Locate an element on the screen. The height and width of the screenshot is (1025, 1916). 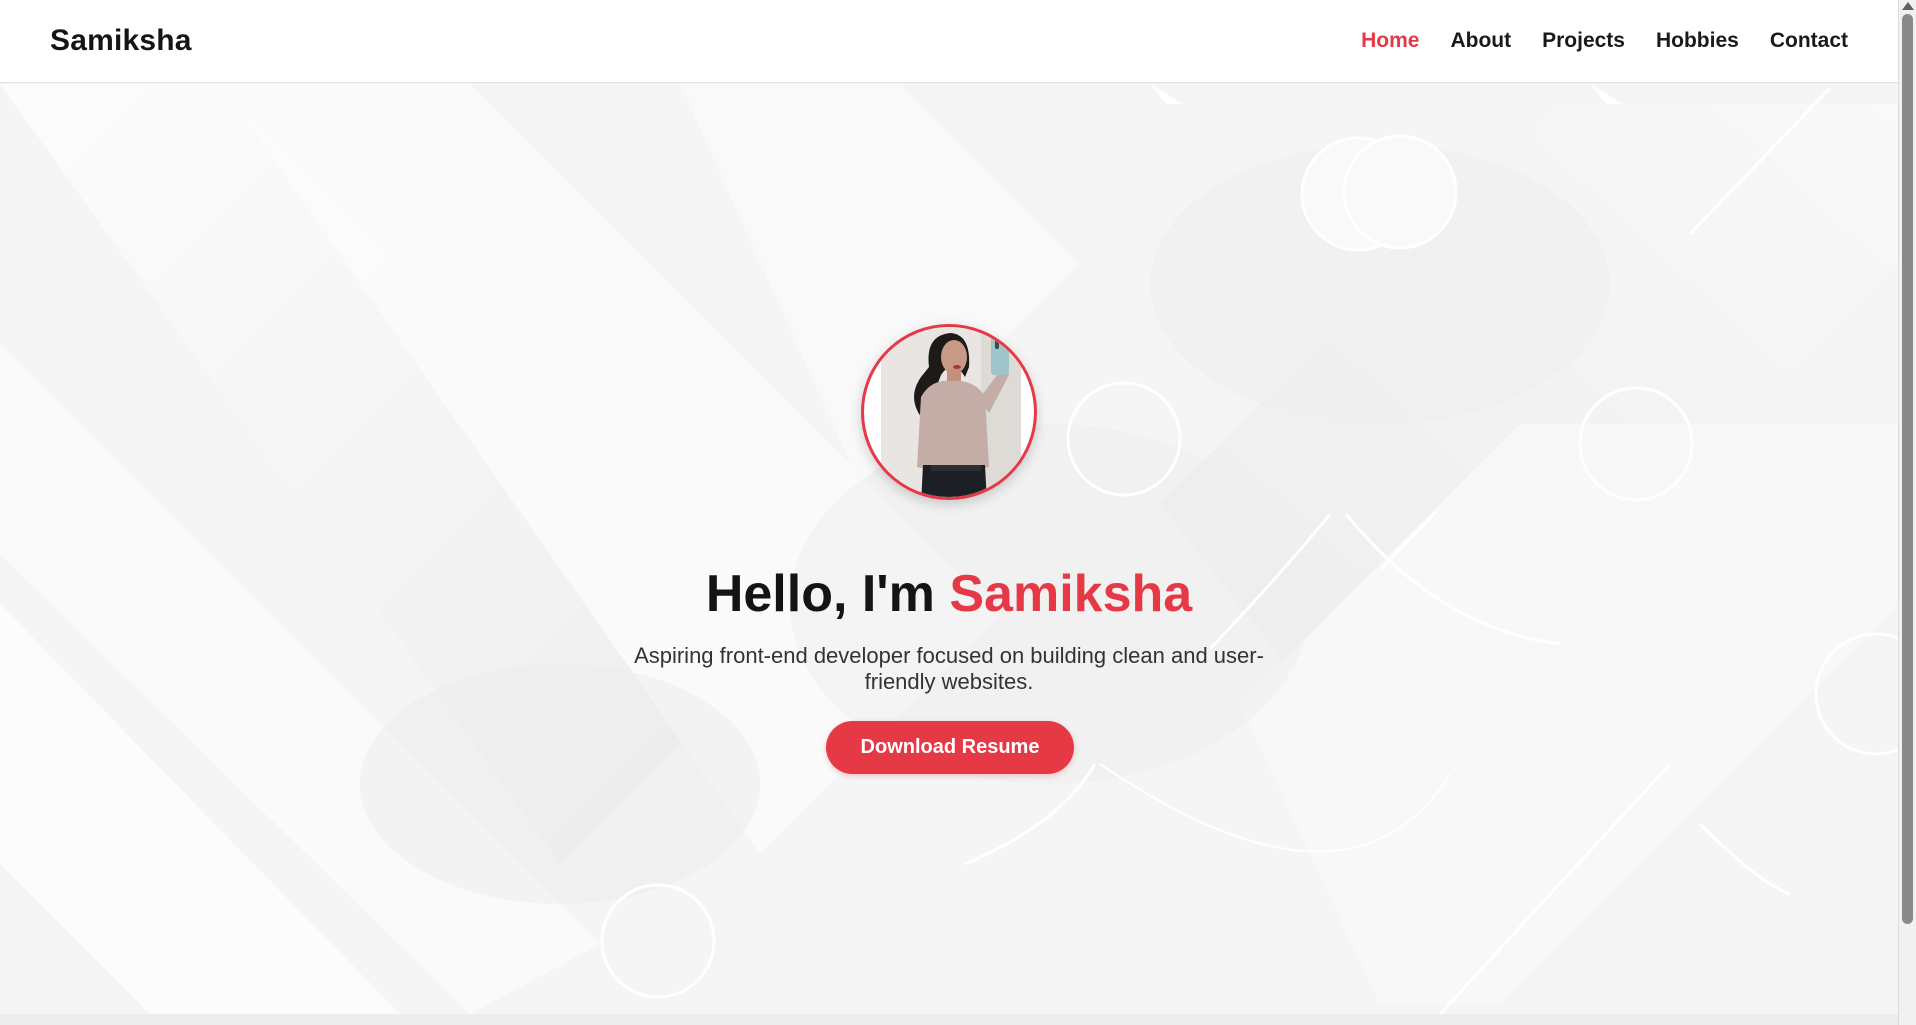
main-nav: Home About Projects Hobbies Contact is located at coordinates (1604, 41).